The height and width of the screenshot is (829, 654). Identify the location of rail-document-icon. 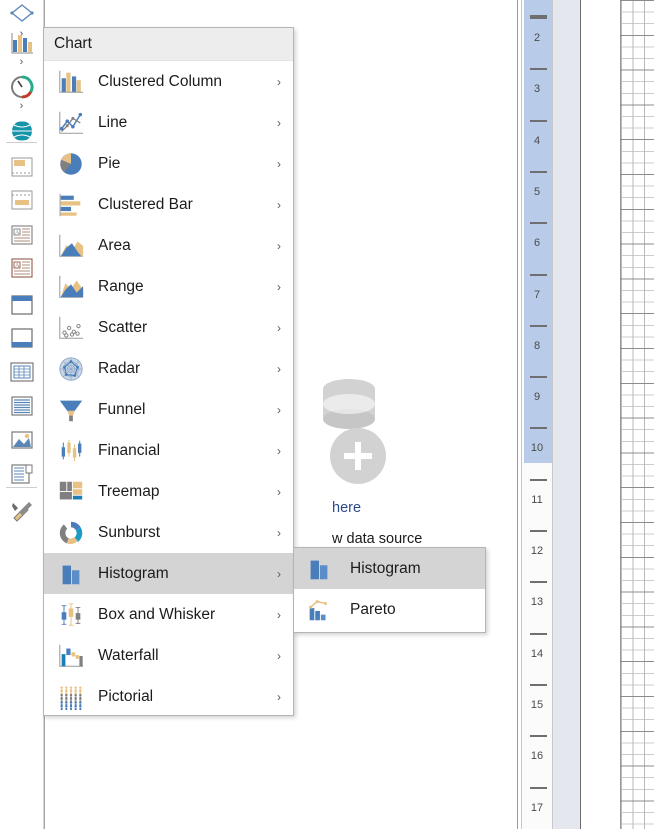
(21, 474).